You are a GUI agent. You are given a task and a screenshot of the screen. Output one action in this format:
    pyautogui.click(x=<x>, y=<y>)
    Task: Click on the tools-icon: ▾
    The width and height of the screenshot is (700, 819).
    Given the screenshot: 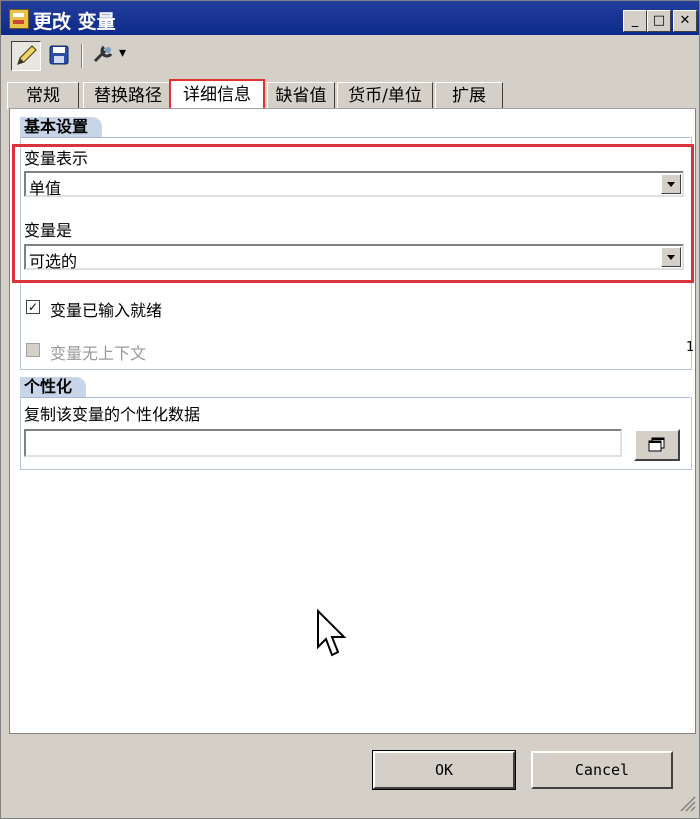 What is the action you would take?
    pyautogui.click(x=111, y=56)
    